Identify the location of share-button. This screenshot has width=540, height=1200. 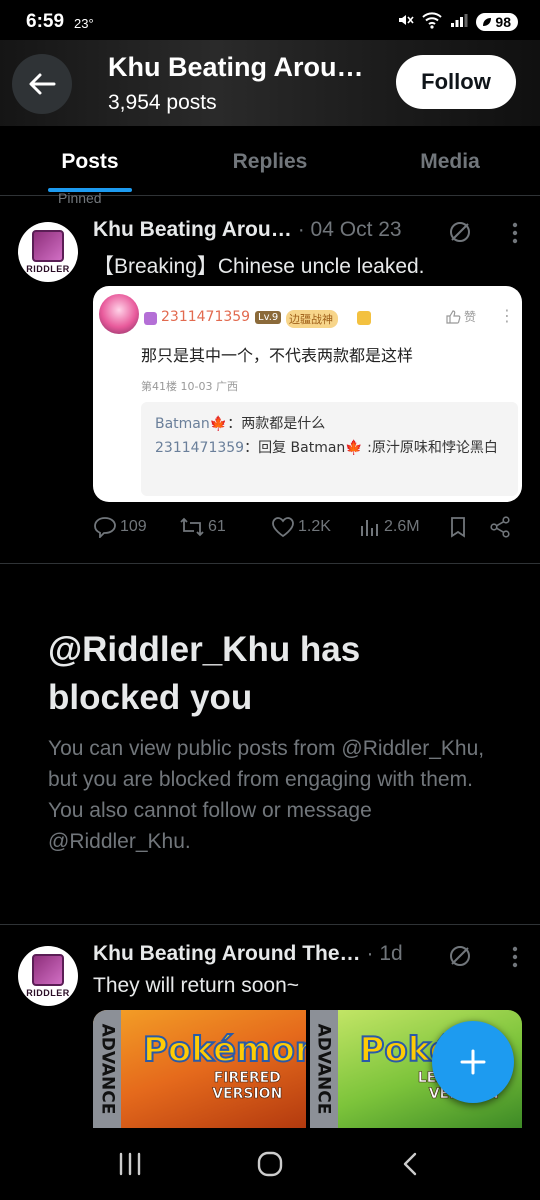
(500, 527).